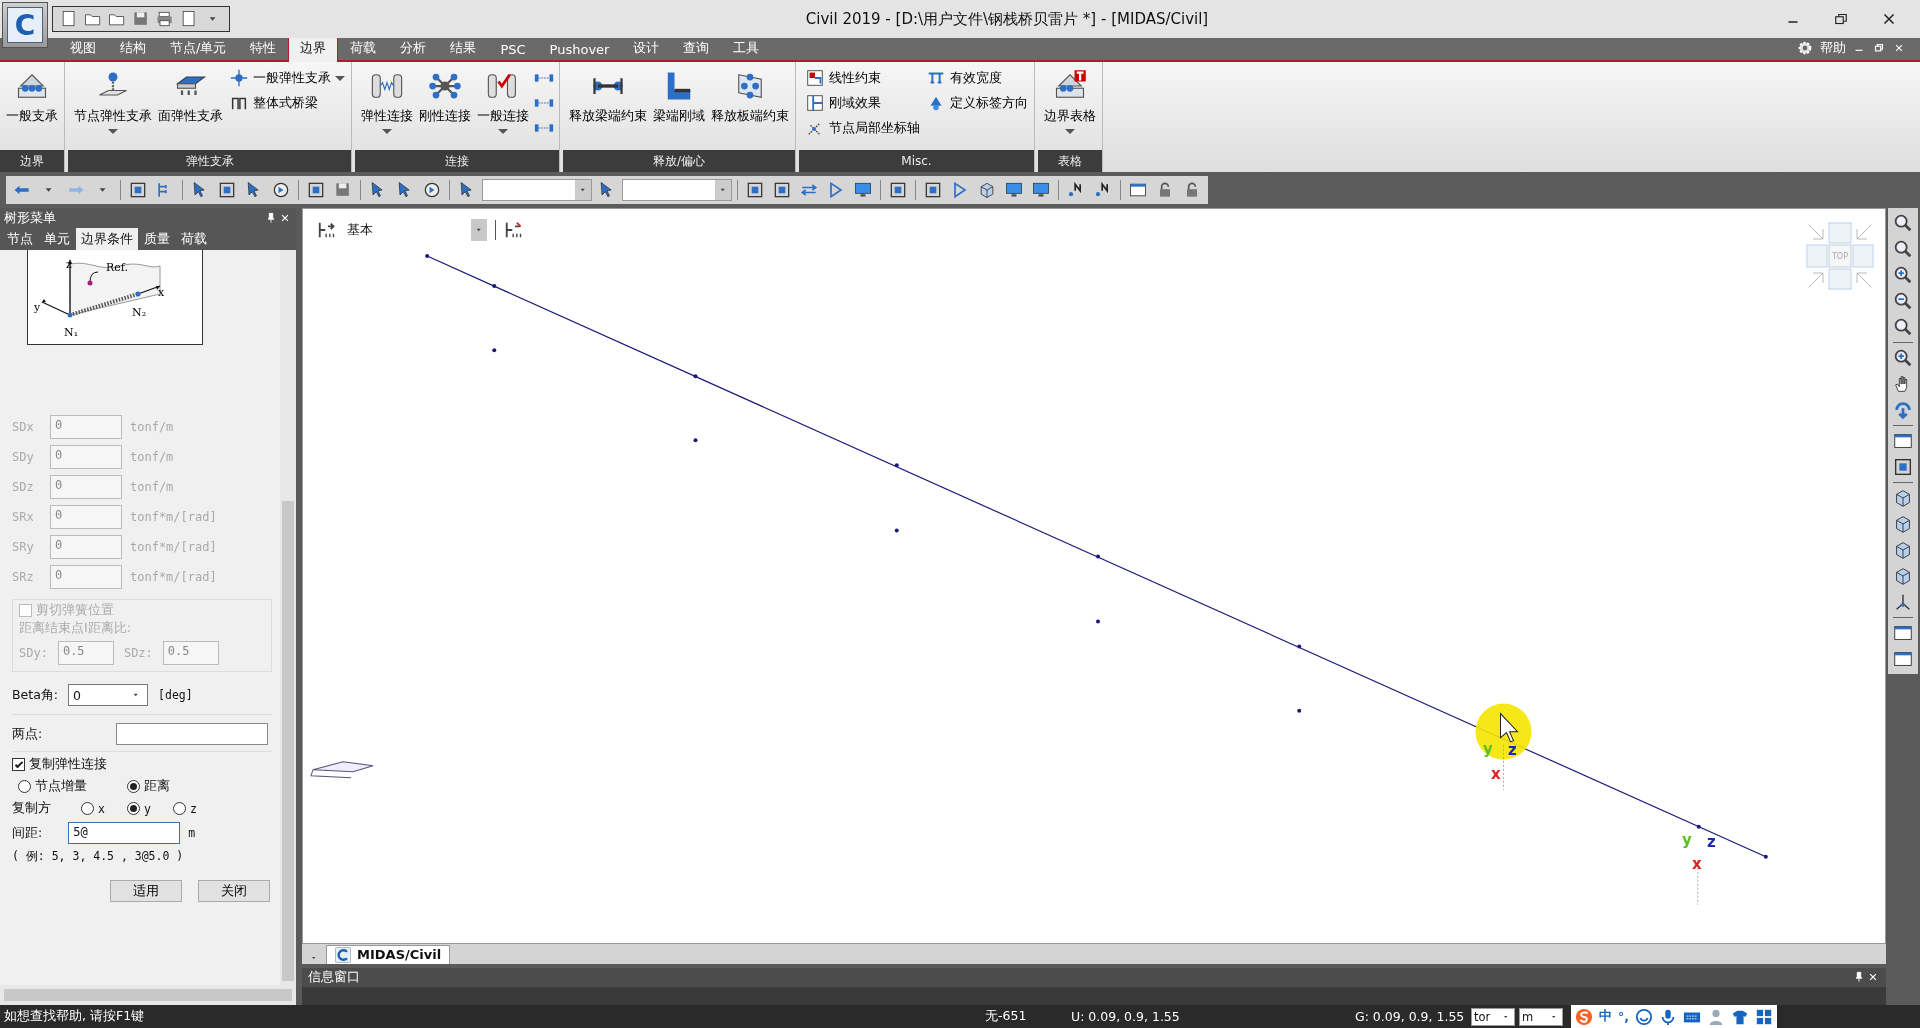 The image size is (1920, 1028). I want to click on ribbon-tab: 查询, so click(696, 47).